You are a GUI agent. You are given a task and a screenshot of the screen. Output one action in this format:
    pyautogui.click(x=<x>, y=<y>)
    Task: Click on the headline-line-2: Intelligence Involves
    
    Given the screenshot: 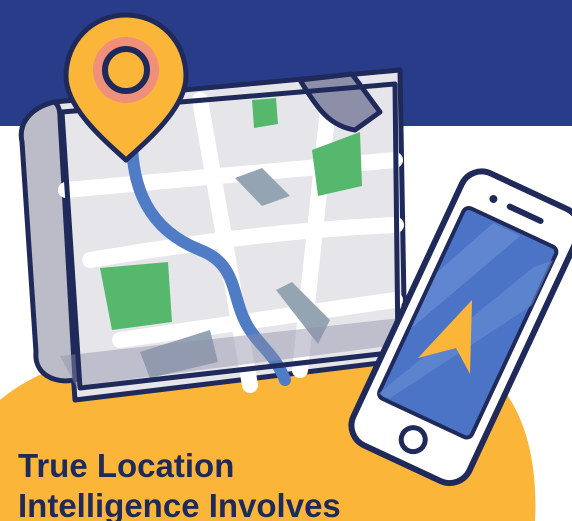 What is the action you would take?
    pyautogui.click(x=179, y=504)
    